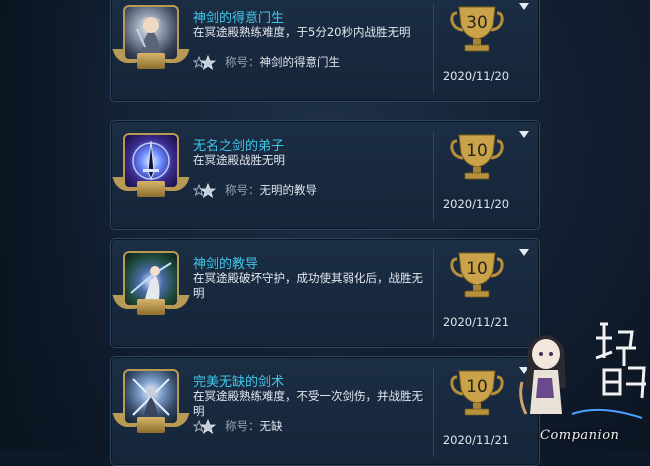 This screenshot has height=466, width=650. What do you see at coordinates (239, 146) in the screenshot?
I see `achievement-title: 无名之剑的弟子` at bounding box center [239, 146].